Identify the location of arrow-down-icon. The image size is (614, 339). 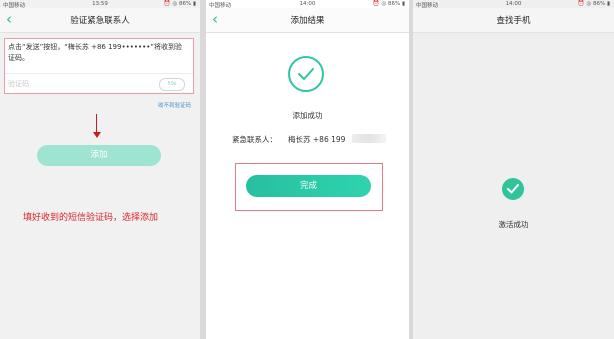
(96, 124).